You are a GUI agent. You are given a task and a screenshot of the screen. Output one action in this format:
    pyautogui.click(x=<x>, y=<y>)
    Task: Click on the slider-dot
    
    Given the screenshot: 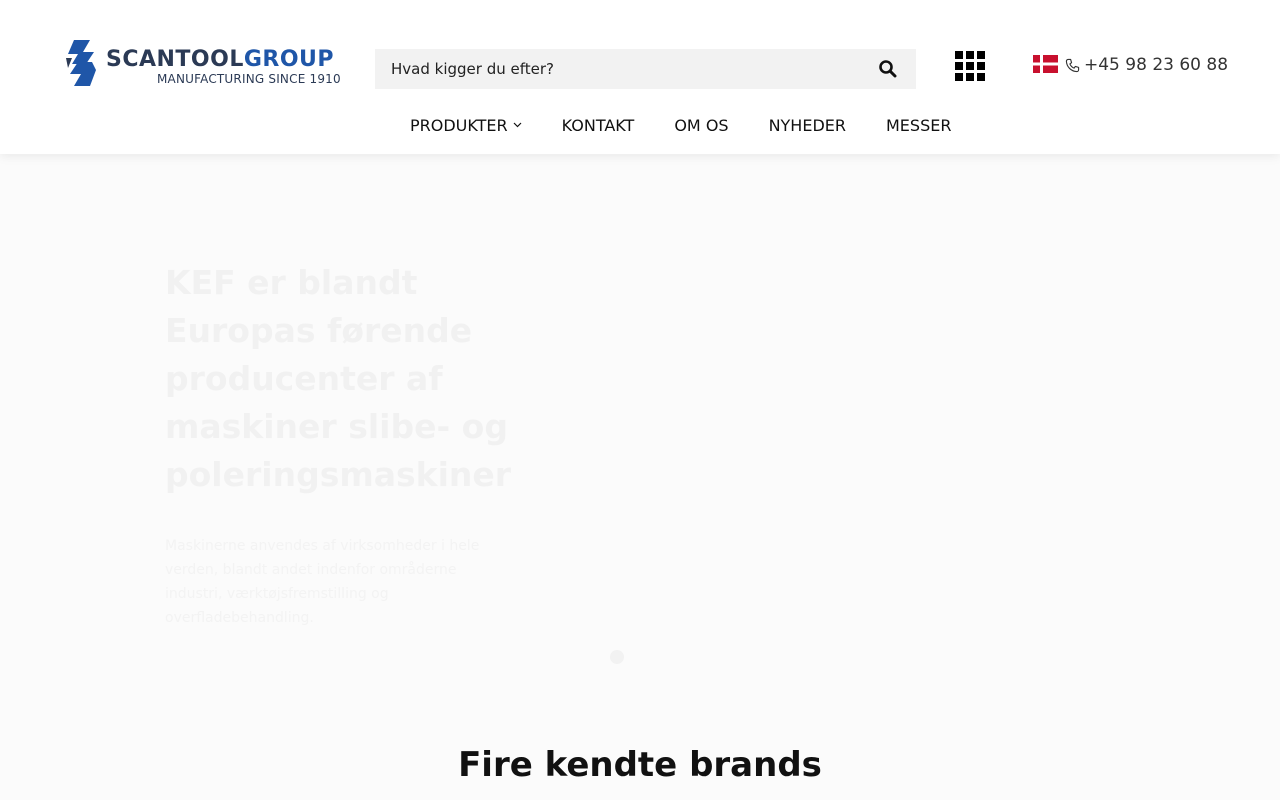 What is the action you would take?
    pyautogui.click(x=617, y=657)
    